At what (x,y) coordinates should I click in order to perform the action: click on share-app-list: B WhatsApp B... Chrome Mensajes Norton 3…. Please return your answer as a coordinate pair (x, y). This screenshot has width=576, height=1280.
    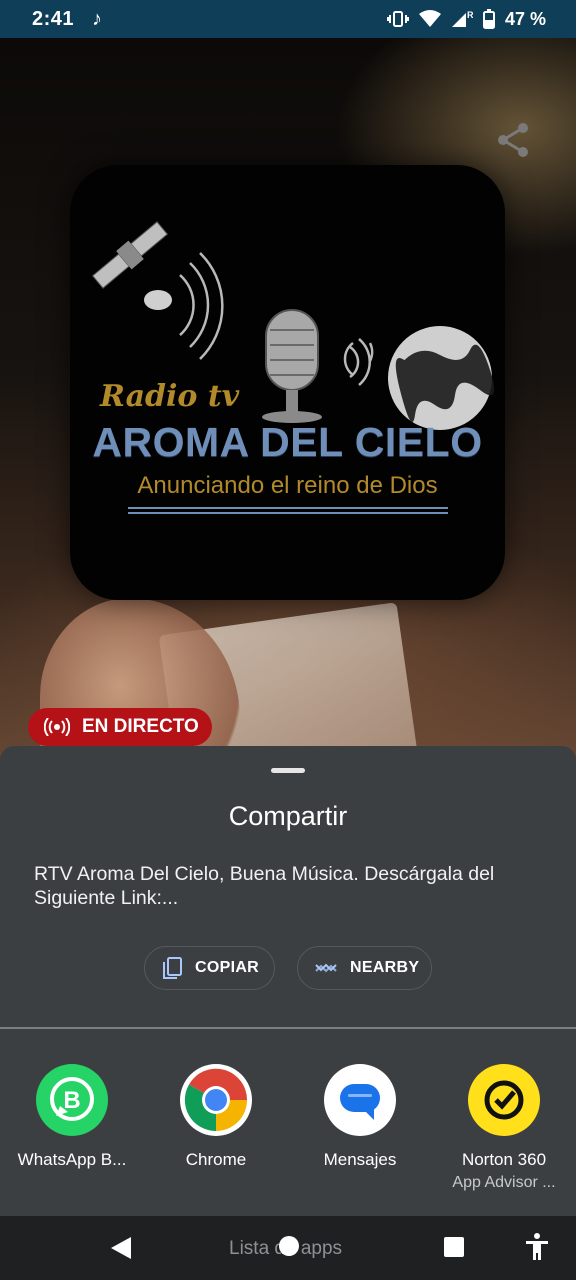
    Looking at the image, I should click on (288, 1134).